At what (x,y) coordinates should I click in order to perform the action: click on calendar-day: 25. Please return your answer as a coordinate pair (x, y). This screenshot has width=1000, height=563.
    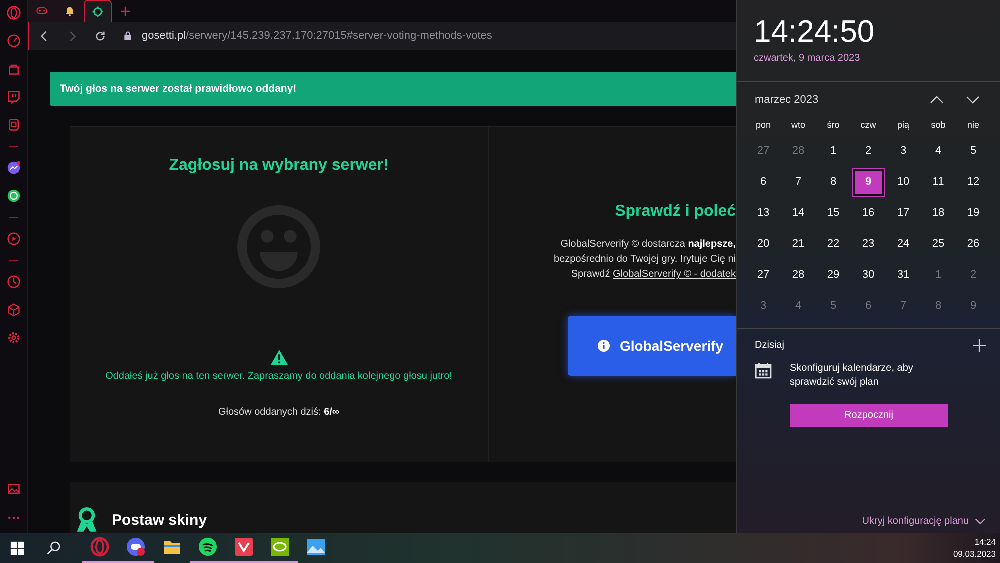
    Looking at the image, I should click on (938, 244).